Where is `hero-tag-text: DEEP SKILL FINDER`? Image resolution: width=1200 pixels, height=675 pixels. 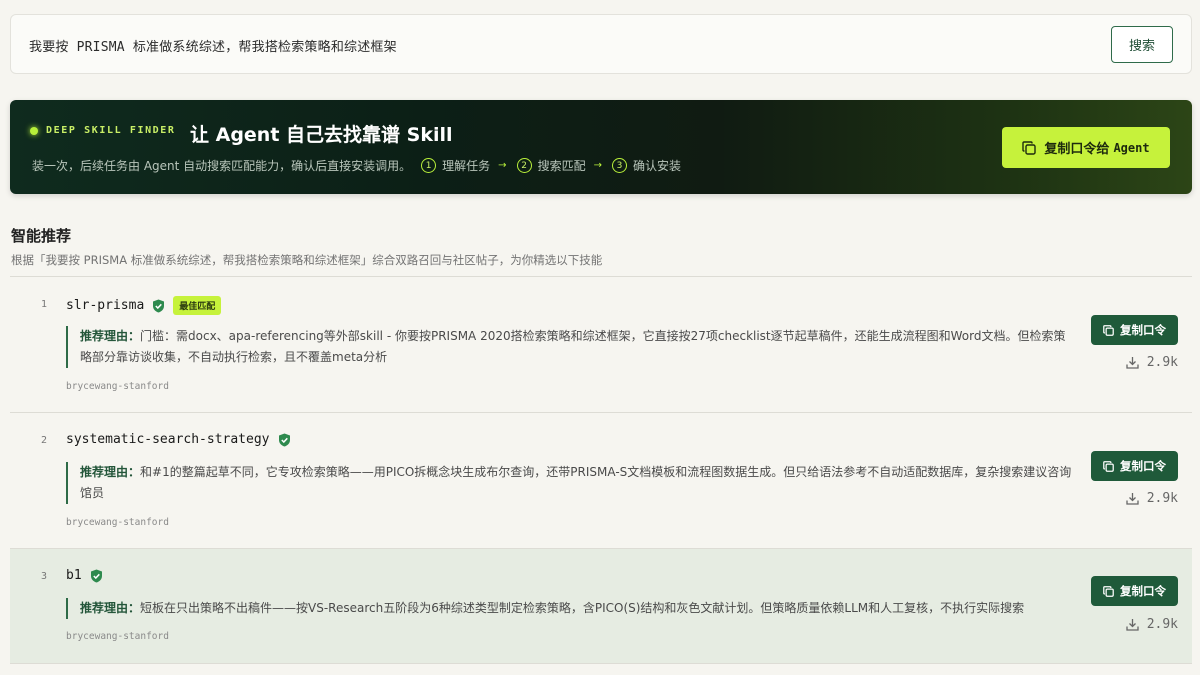 hero-tag-text: DEEP SKILL FINDER is located at coordinates (111, 130).